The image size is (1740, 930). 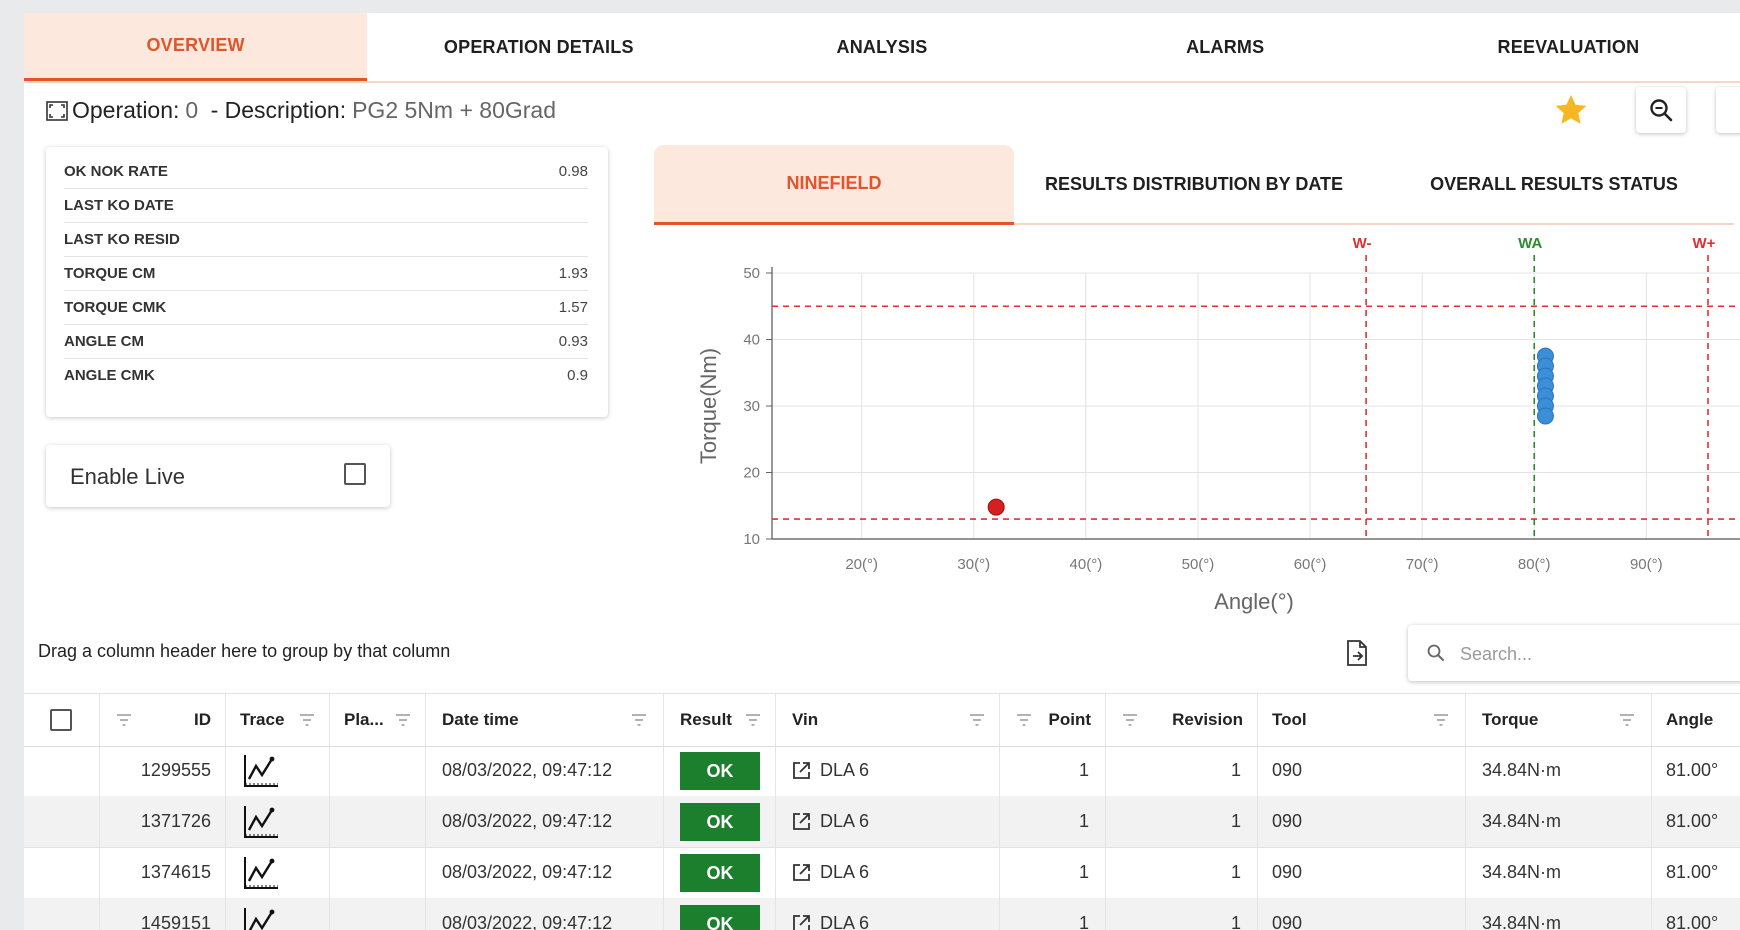 What do you see at coordinates (538, 47) in the screenshot?
I see `tab-operation-details: OPERATION DETAILS` at bounding box center [538, 47].